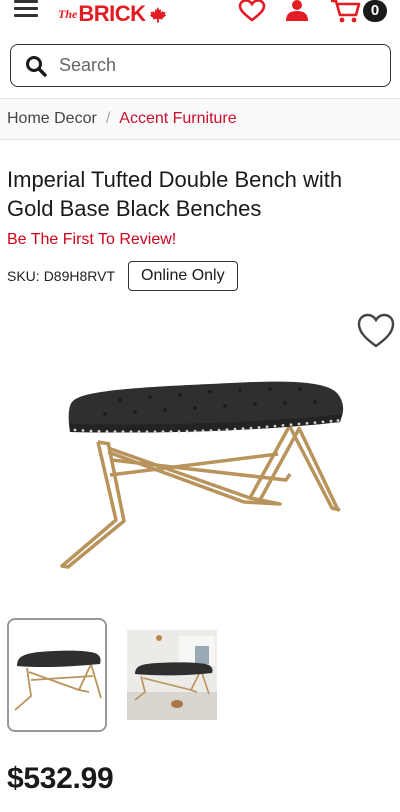  I want to click on sku-row: SKU: D89H8RVT Online Only, so click(122, 276).